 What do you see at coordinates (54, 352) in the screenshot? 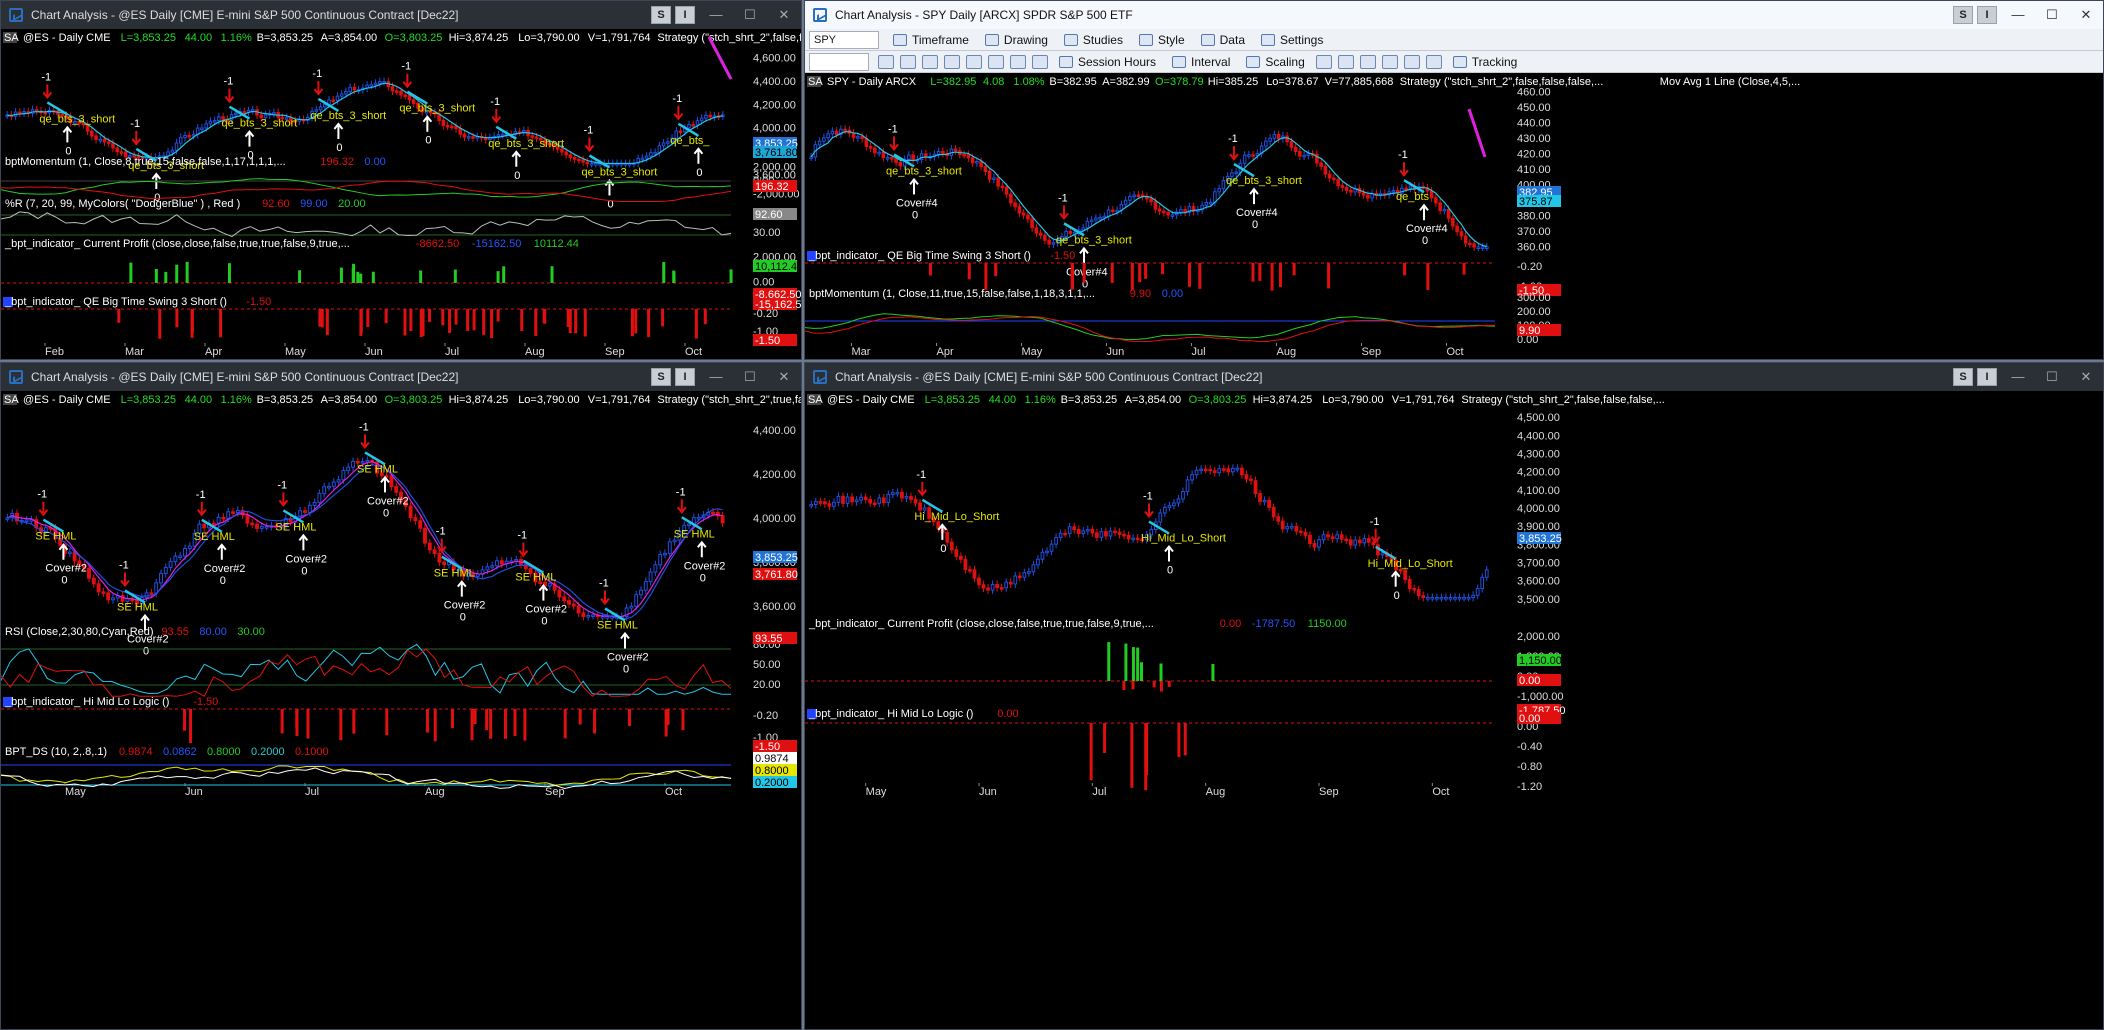
I see `time-axis-label: Feb` at bounding box center [54, 352].